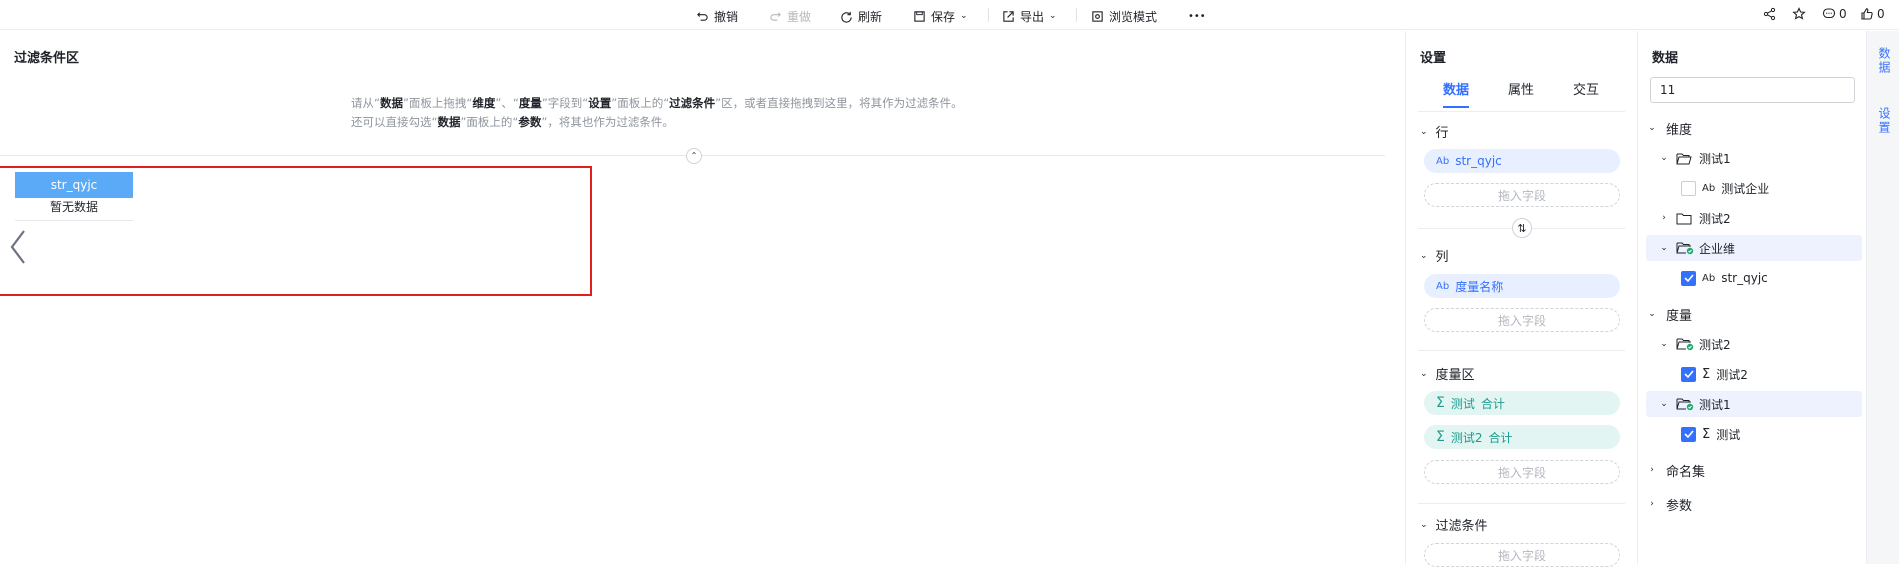 The height and width of the screenshot is (567, 1899). What do you see at coordinates (1521, 88) in the screenshot?
I see `tab-properties: 属性` at bounding box center [1521, 88].